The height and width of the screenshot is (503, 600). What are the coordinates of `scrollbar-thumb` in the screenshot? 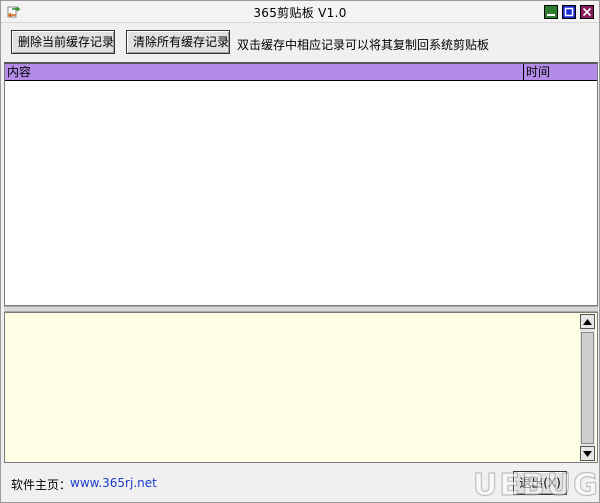 It's located at (587, 388).